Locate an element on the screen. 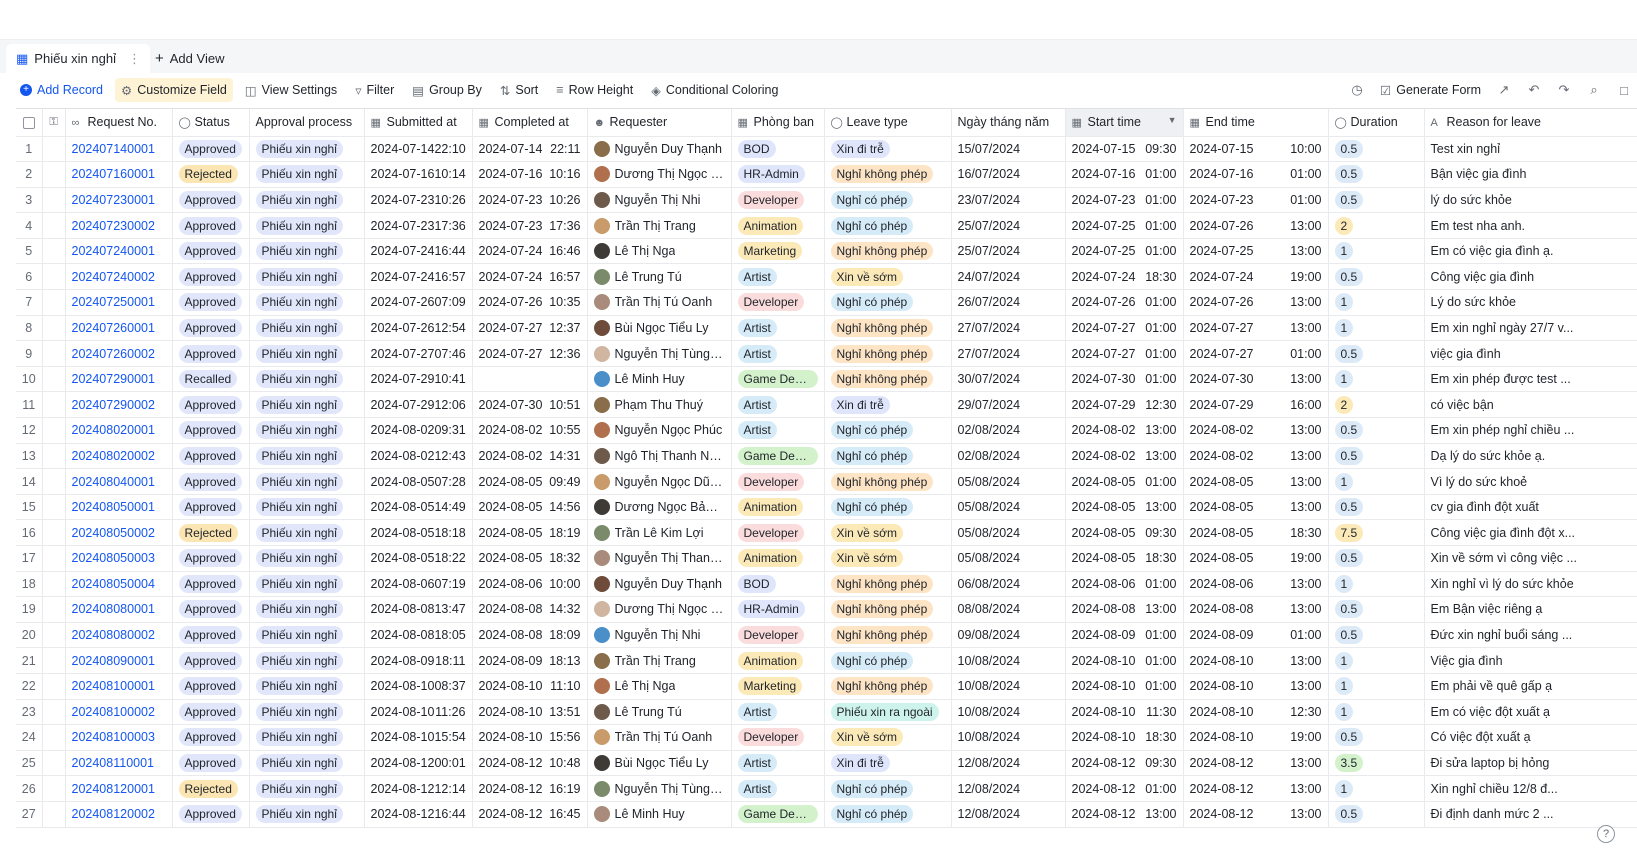 The image size is (1637, 853). duration-cell: 1 is located at coordinates (1376, 660).